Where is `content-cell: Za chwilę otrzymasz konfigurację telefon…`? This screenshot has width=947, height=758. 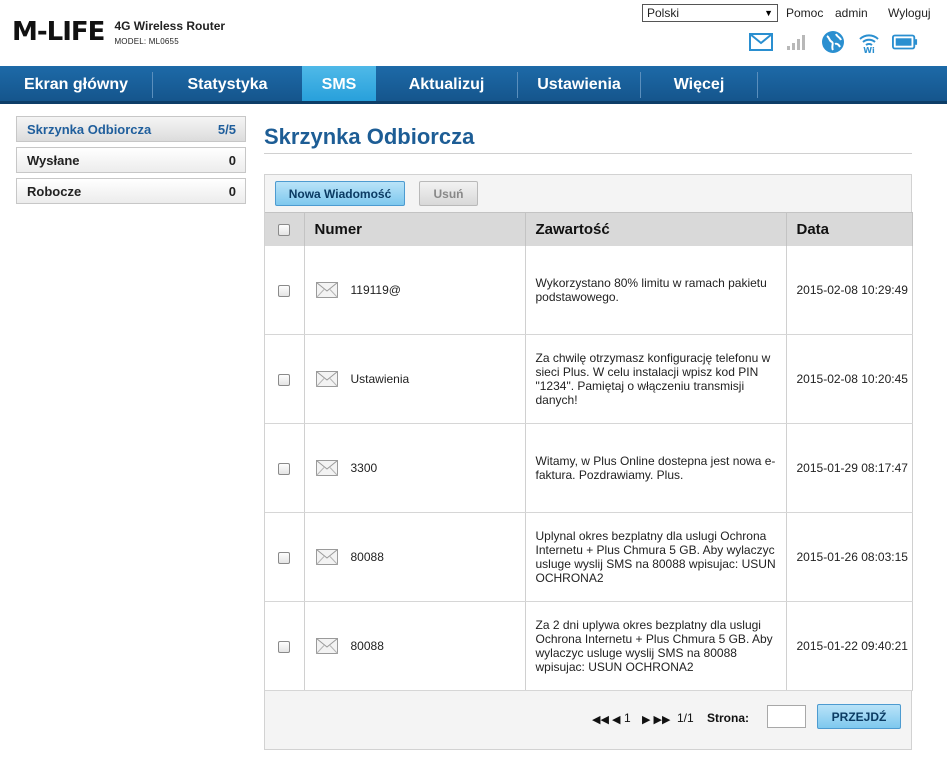
content-cell: Za chwilę otrzymasz konfigurację telefon… is located at coordinates (656, 379).